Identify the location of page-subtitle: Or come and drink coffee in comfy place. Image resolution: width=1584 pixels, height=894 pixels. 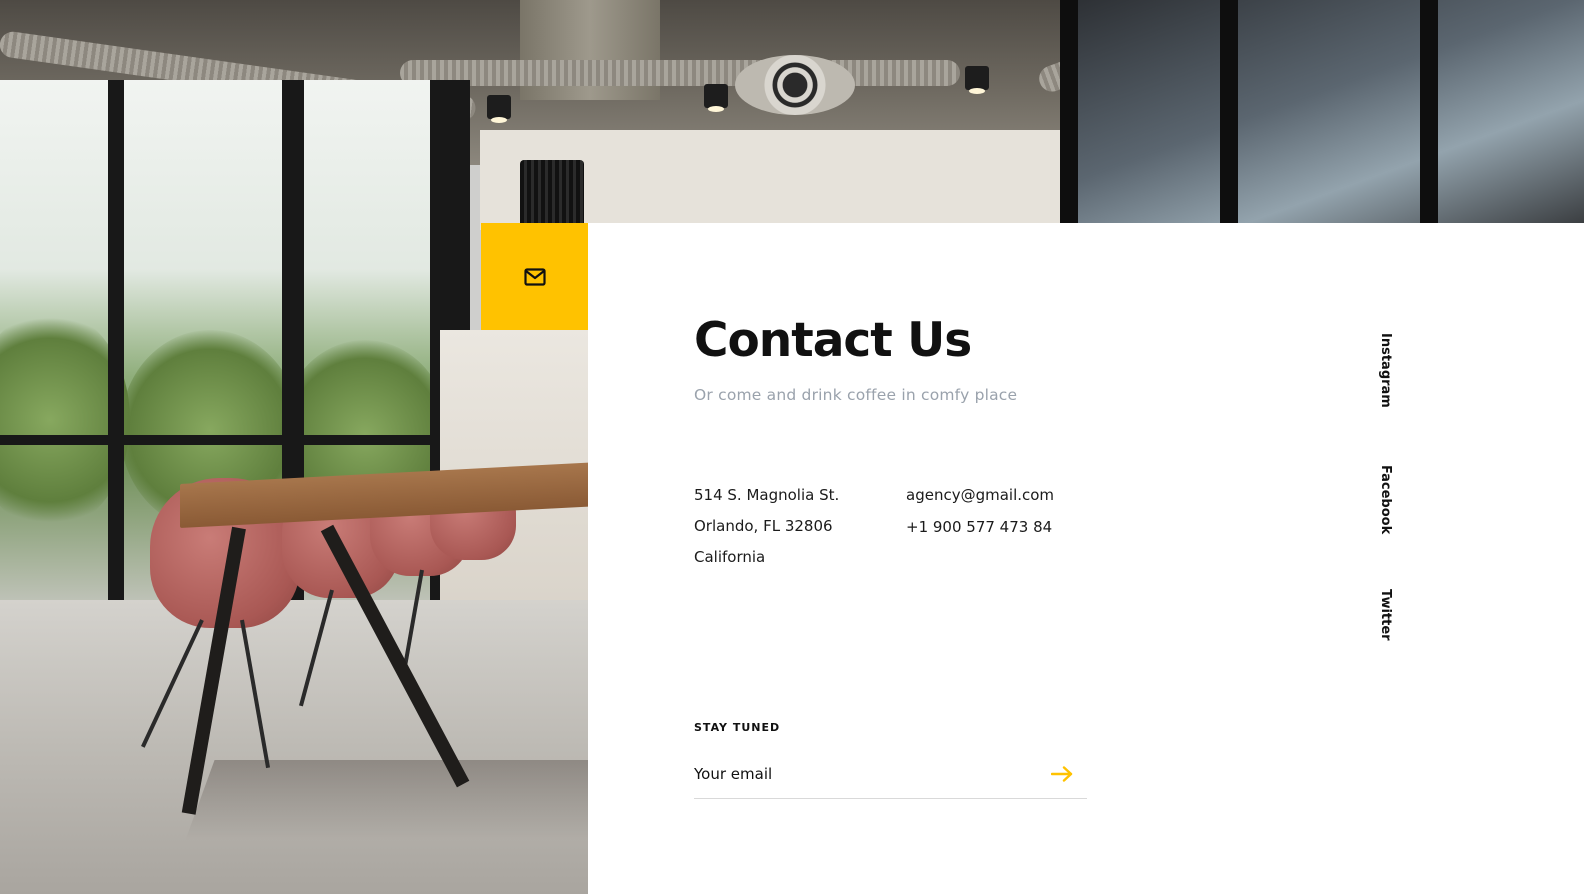
(856, 395).